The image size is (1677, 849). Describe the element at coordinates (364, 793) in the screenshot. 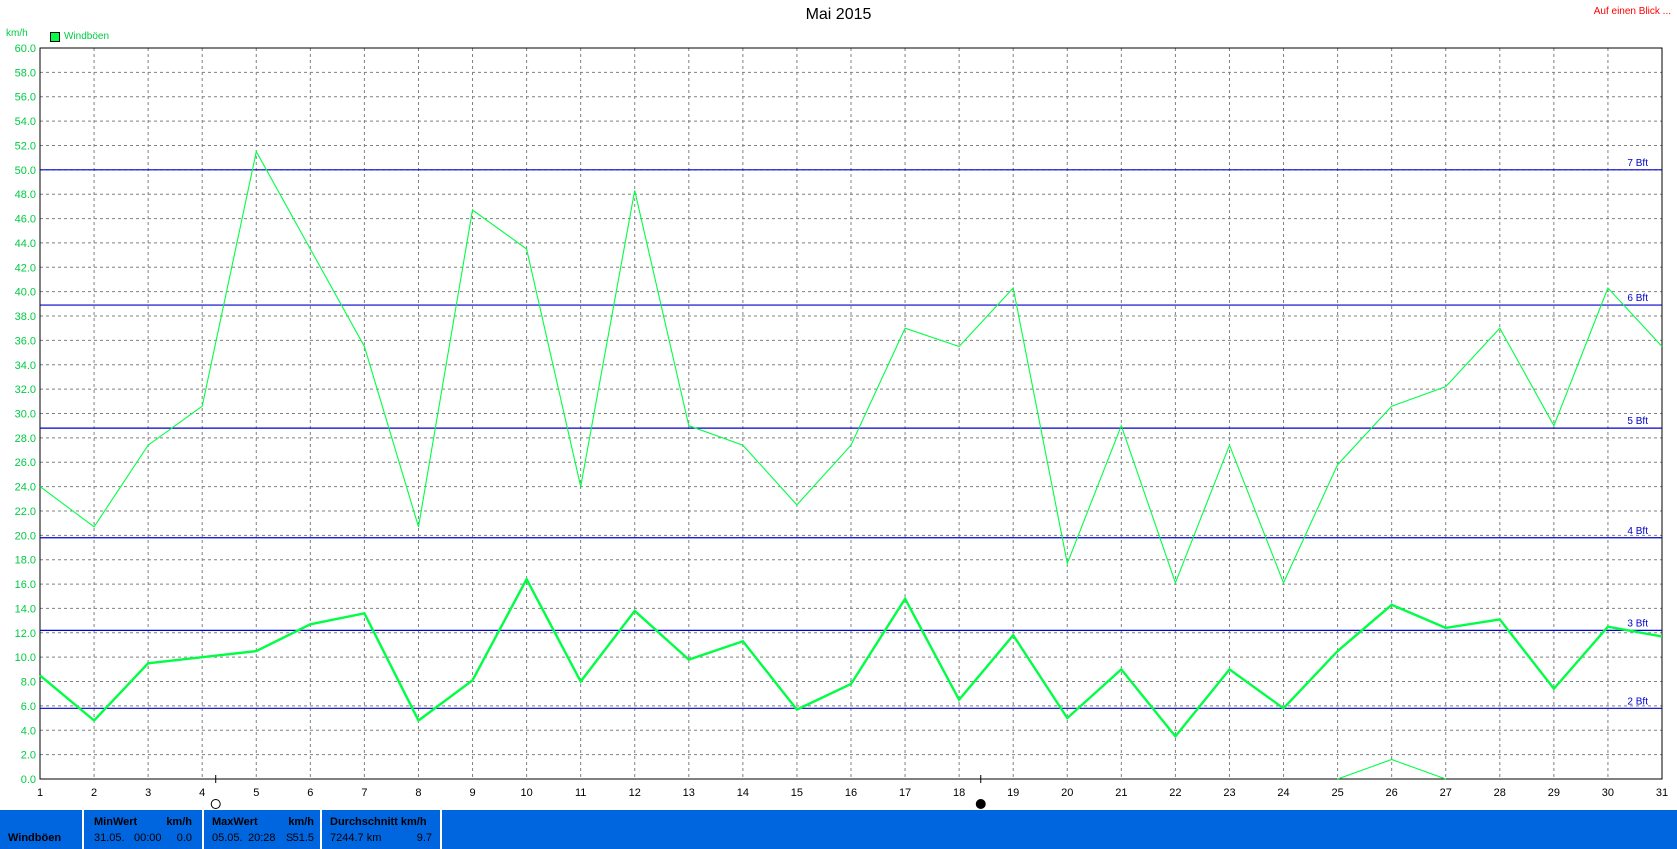

I see `x-tick-label: 7` at that location.